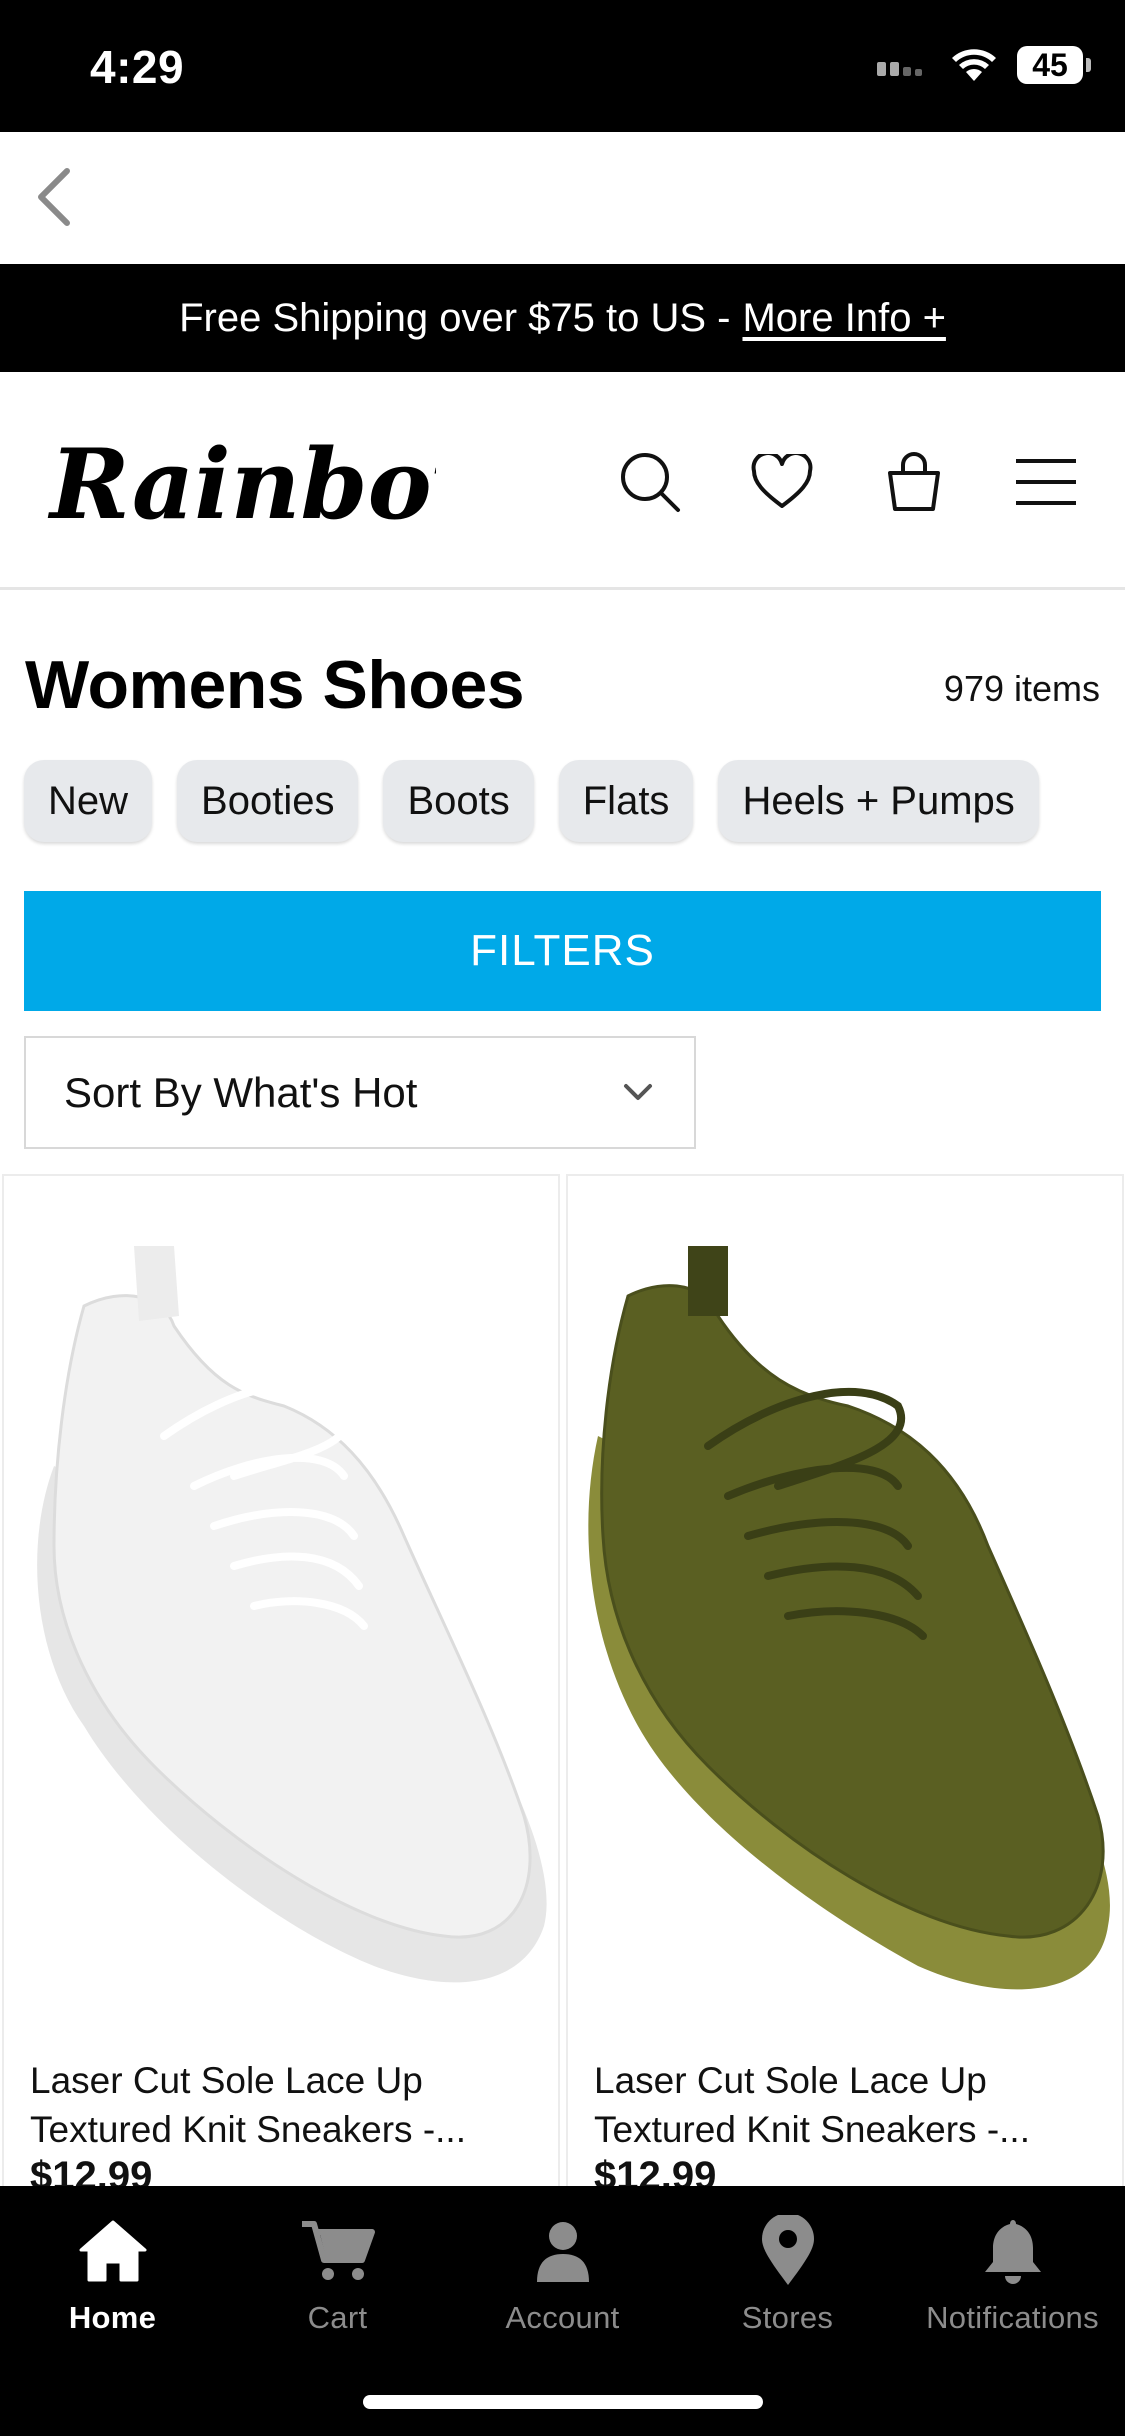  Describe the element at coordinates (563, 2402) in the screenshot. I see `home-indicator` at that location.